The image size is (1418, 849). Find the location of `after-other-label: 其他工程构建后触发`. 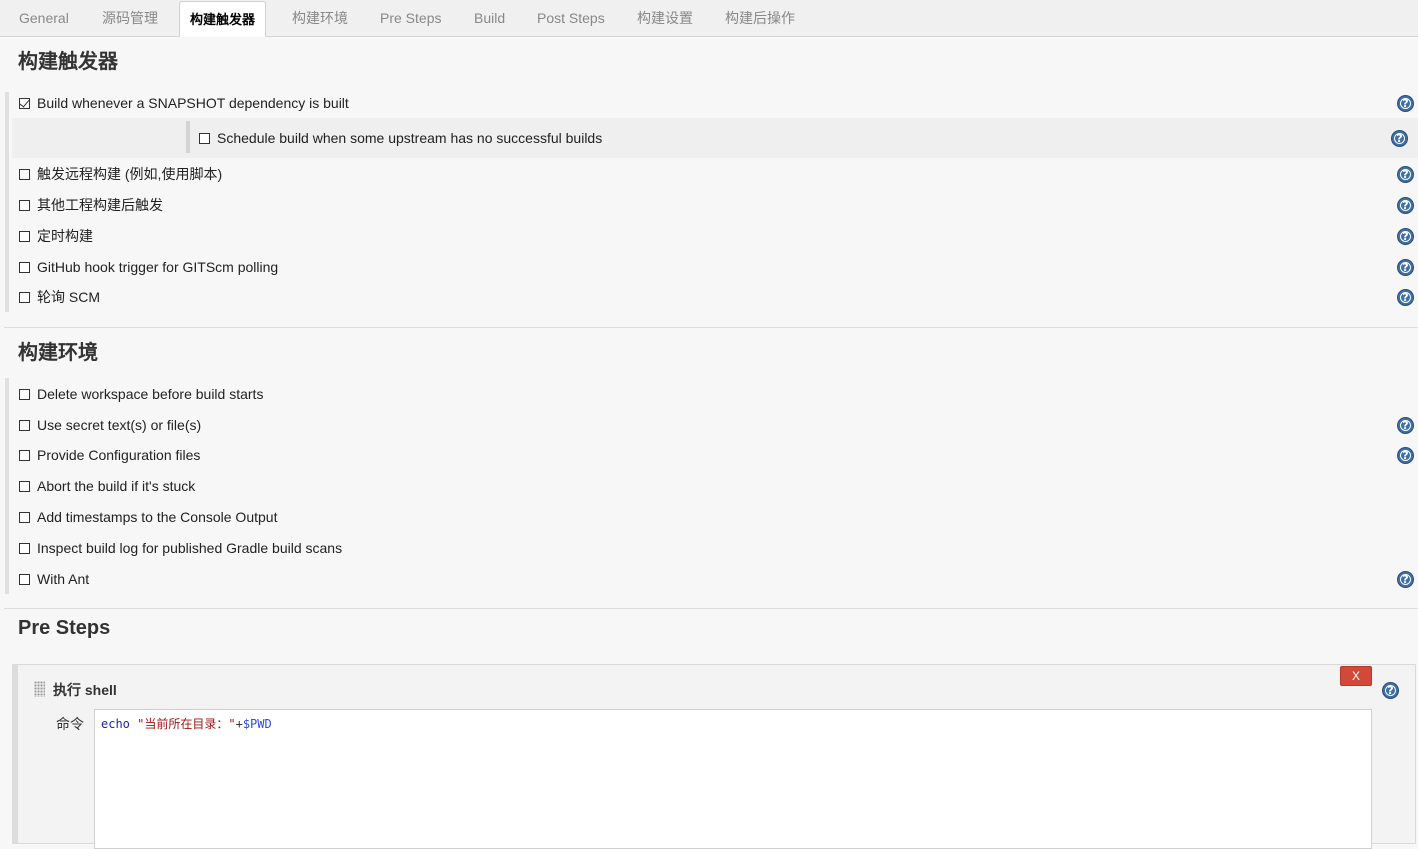

after-other-label: 其他工程构建后触发 is located at coordinates (100, 205).